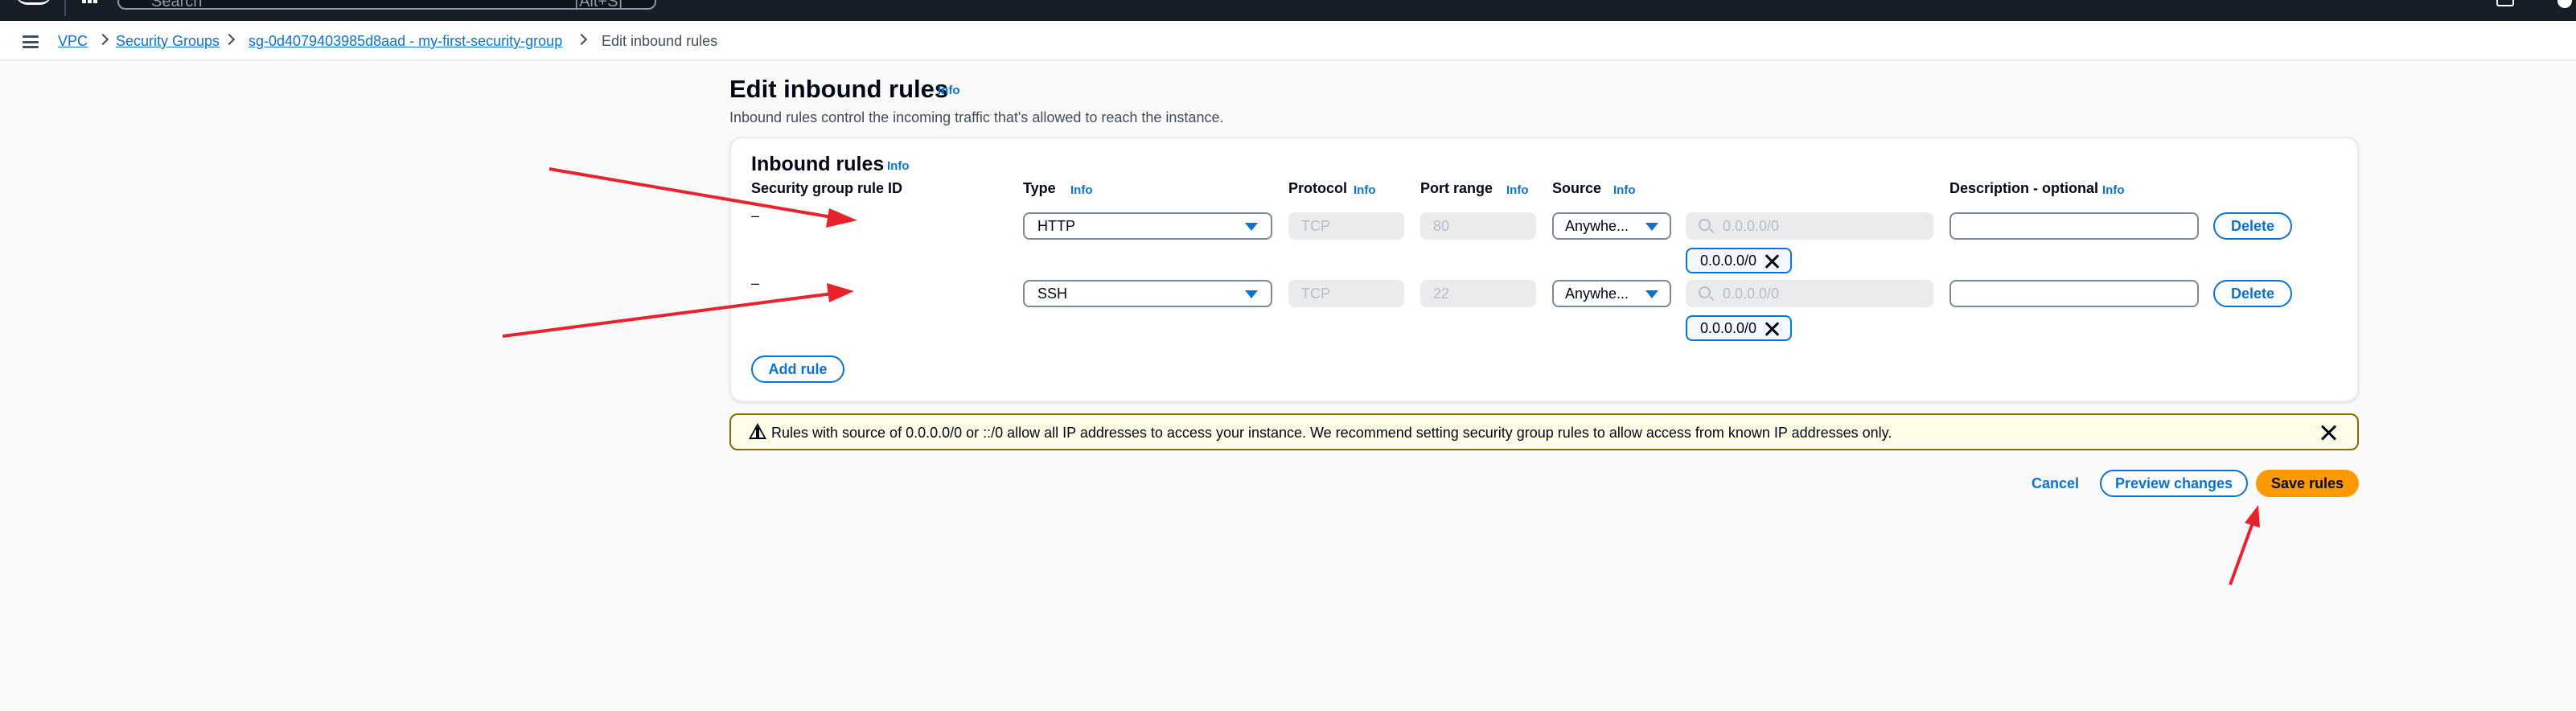 This screenshot has height=711, width=2576. What do you see at coordinates (1056, 226) in the screenshot?
I see `type-select-value: HTTP` at bounding box center [1056, 226].